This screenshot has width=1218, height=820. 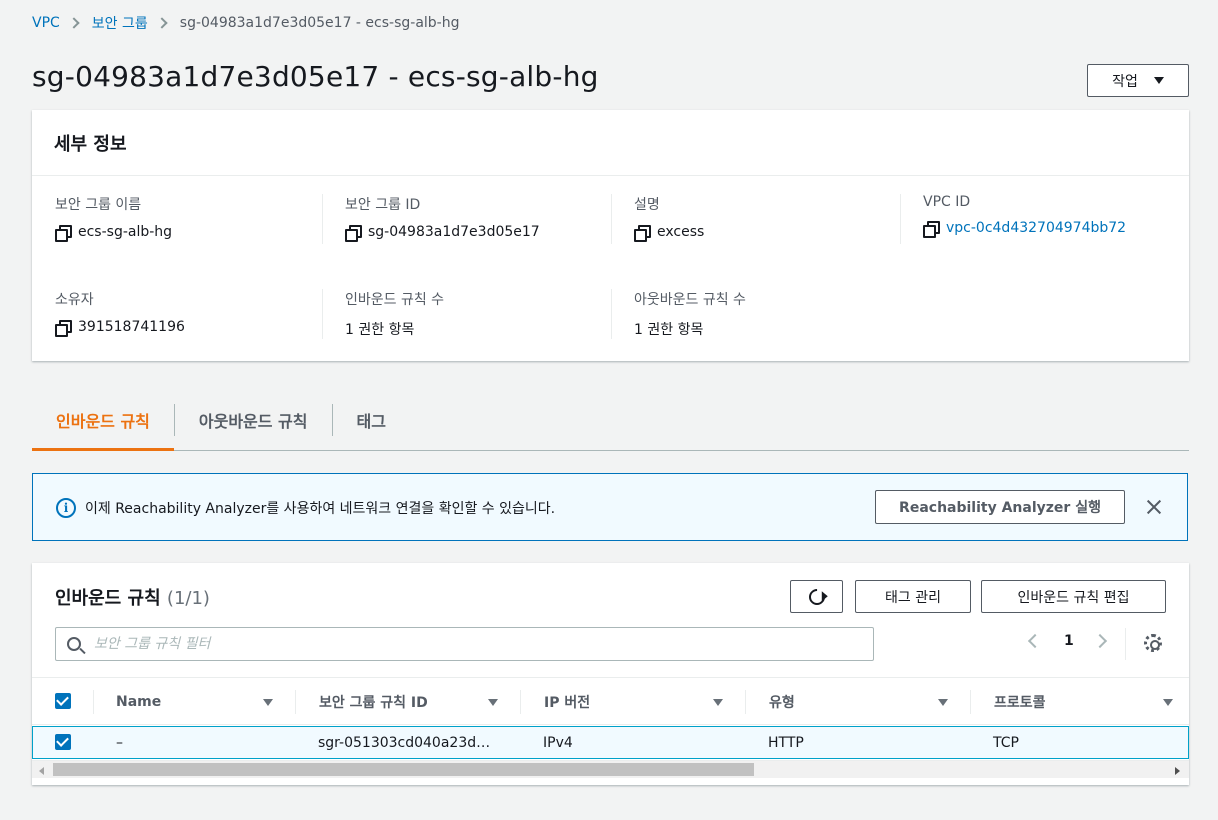 I want to click on cell-type: HTTP, so click(x=786, y=742).